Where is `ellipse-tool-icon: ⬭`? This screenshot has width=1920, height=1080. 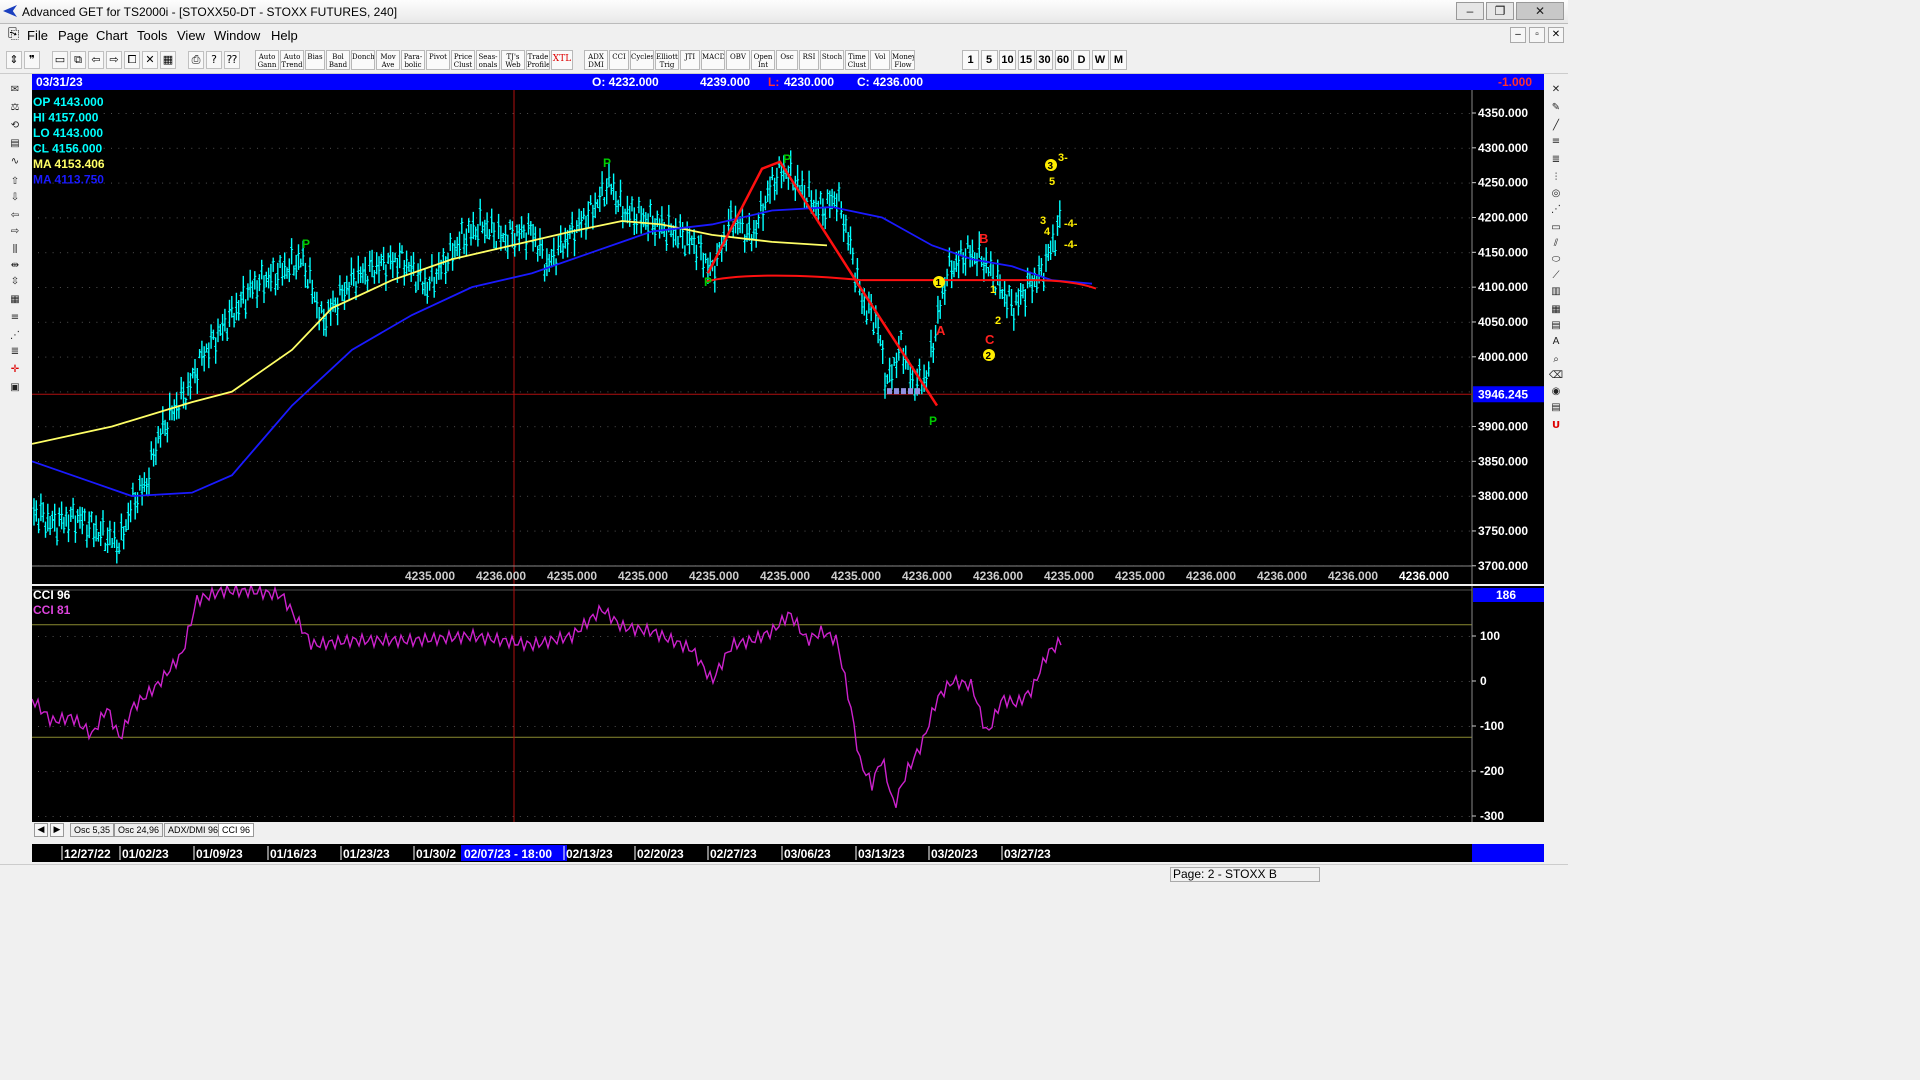
ellipse-tool-icon: ⬭ is located at coordinates (1556, 260).